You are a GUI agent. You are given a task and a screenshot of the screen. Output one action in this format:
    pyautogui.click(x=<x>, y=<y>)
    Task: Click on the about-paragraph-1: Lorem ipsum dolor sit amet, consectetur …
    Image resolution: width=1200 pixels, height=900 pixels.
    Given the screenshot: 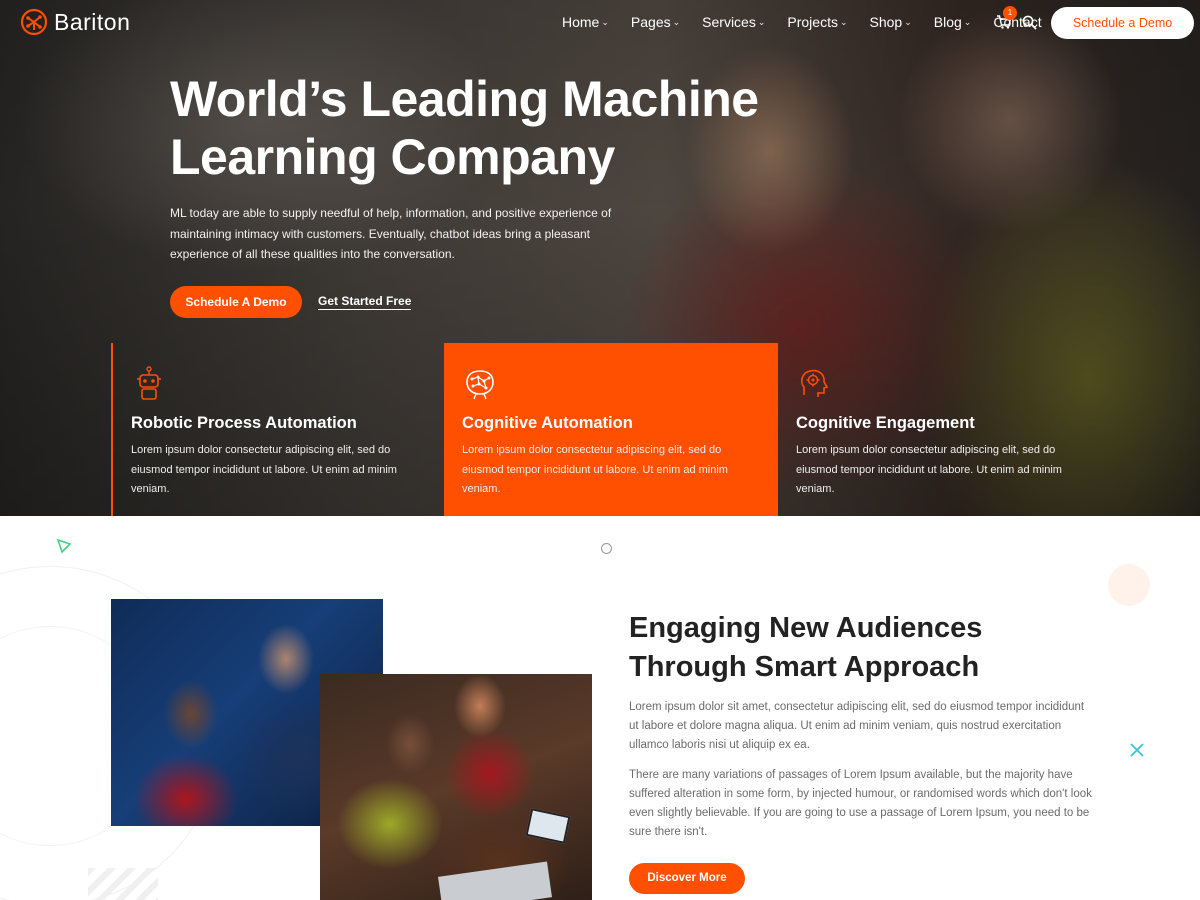 What is the action you would take?
    pyautogui.click(x=857, y=726)
    